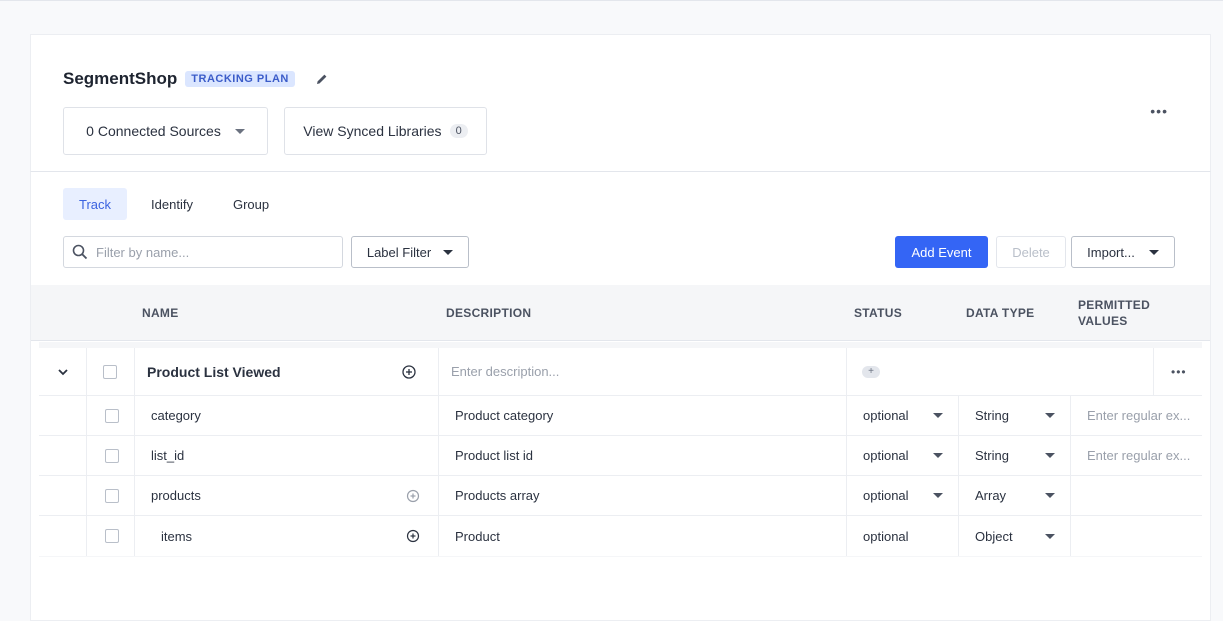  Describe the element at coordinates (372, 131) in the screenshot. I see `synced-libraries-label: View Synced Libraries` at that location.